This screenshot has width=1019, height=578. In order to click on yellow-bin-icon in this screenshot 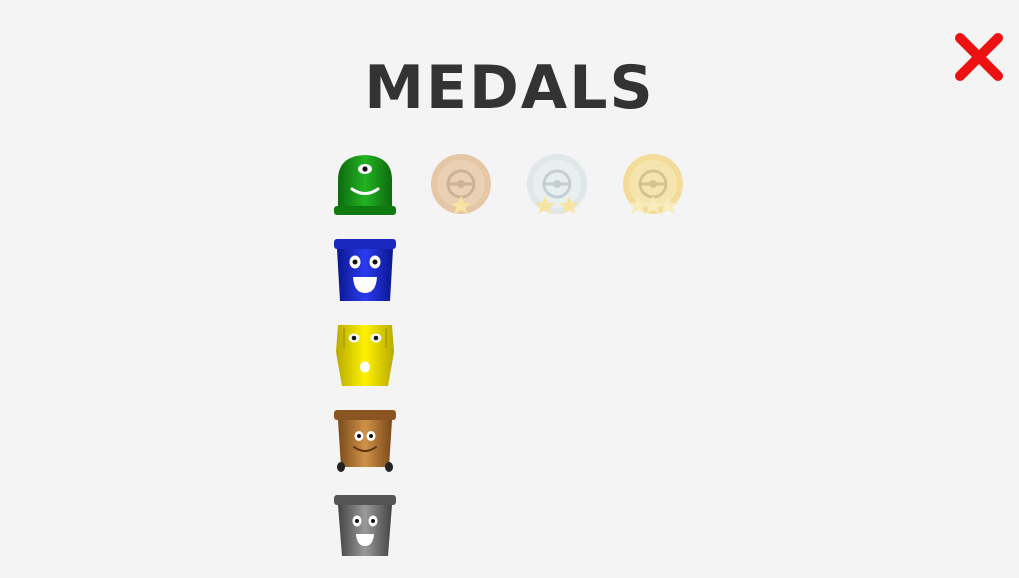, I will do `click(365, 355)`.